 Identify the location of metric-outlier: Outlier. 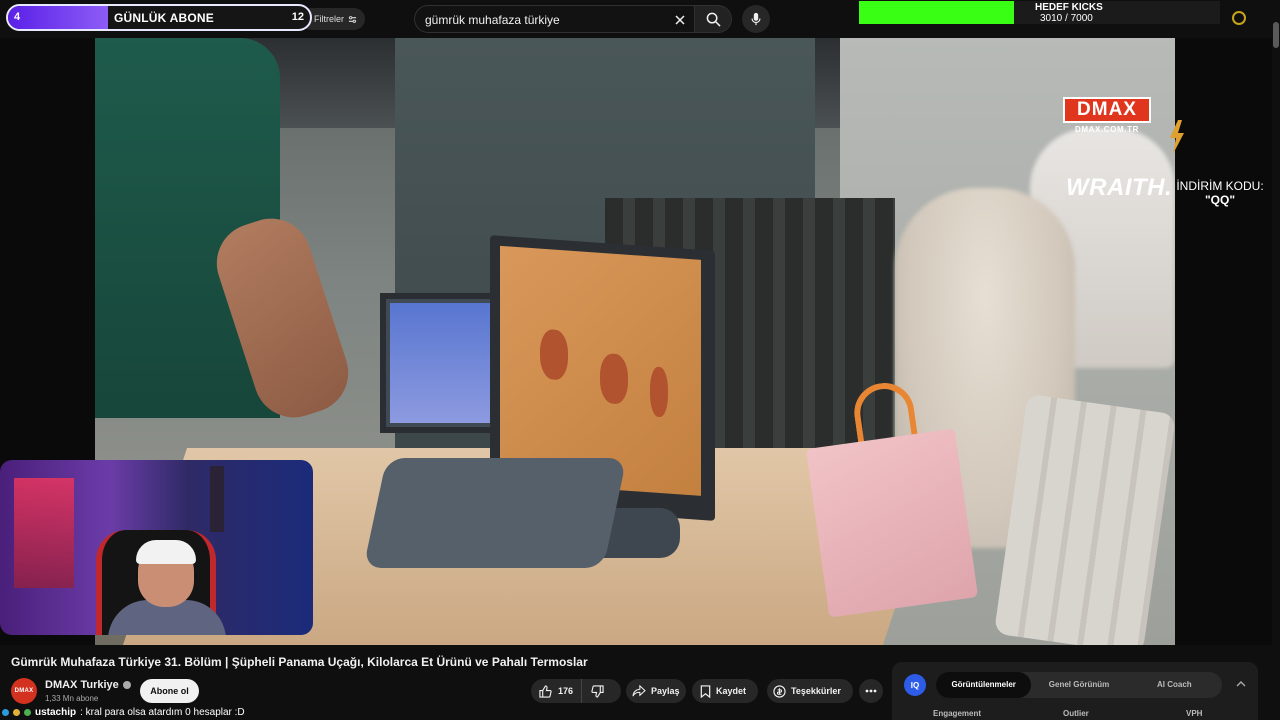
(1076, 713).